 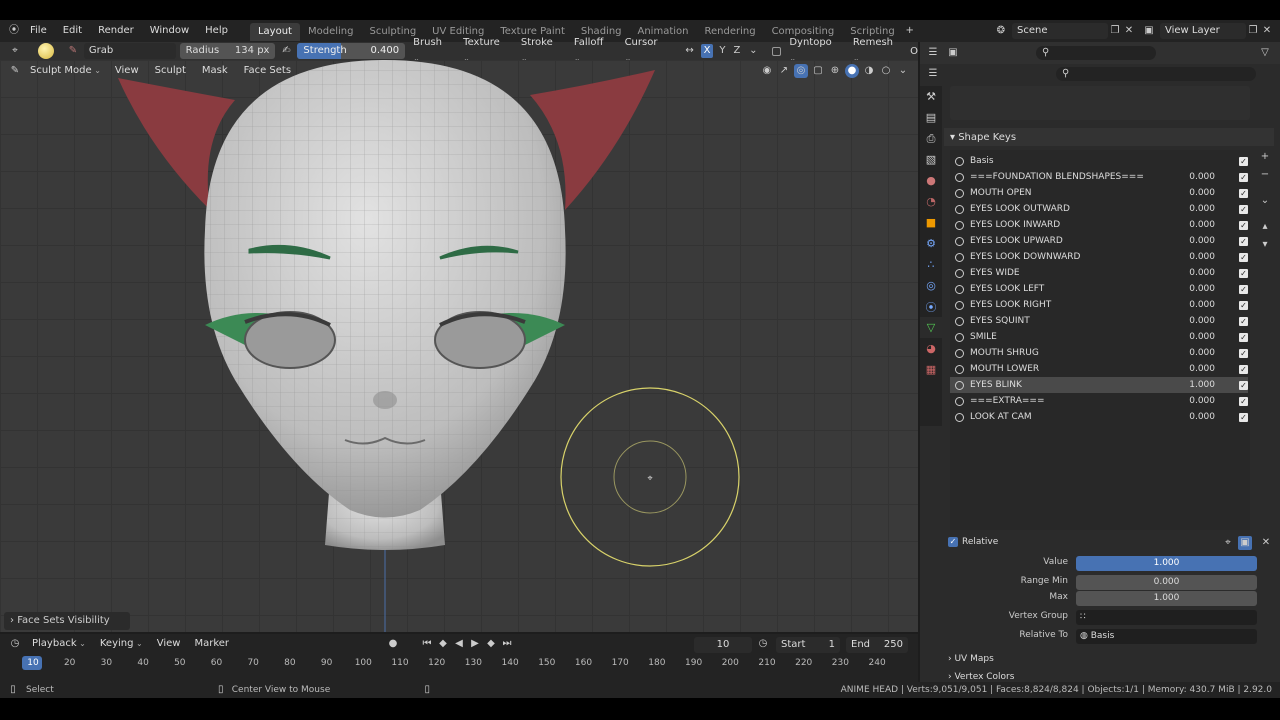 What do you see at coordinates (933, 53) in the screenshot?
I see `outliner-editor-icon: ☰` at bounding box center [933, 53].